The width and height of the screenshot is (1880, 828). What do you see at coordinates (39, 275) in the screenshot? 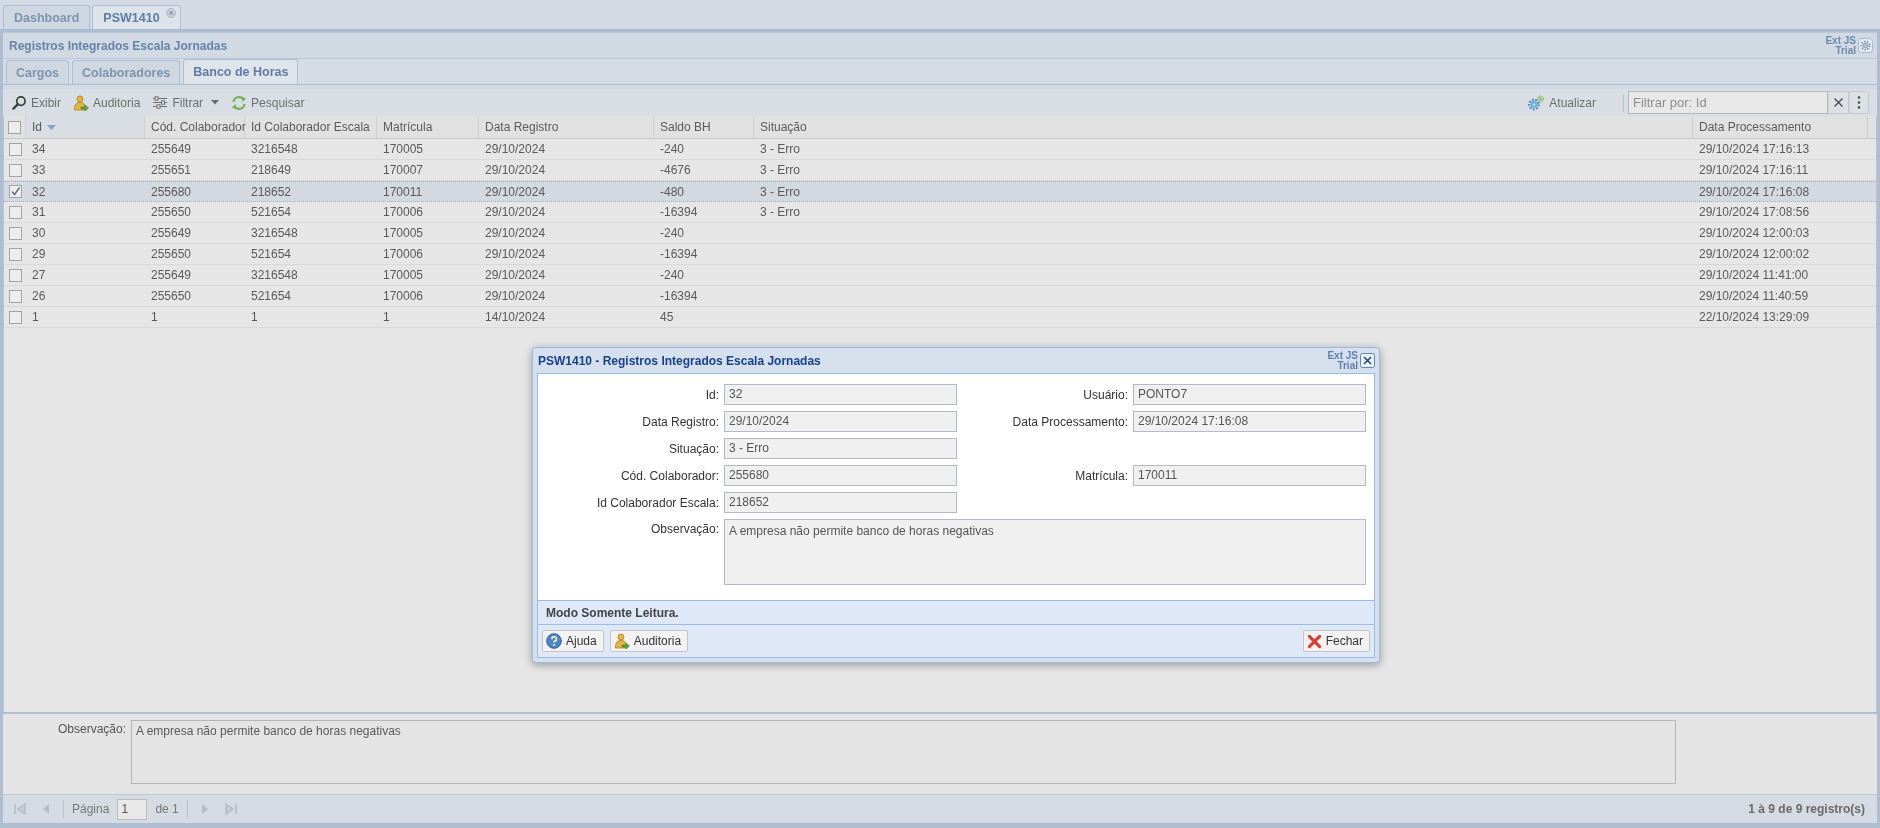
I see `table-cell-text: 27` at bounding box center [39, 275].